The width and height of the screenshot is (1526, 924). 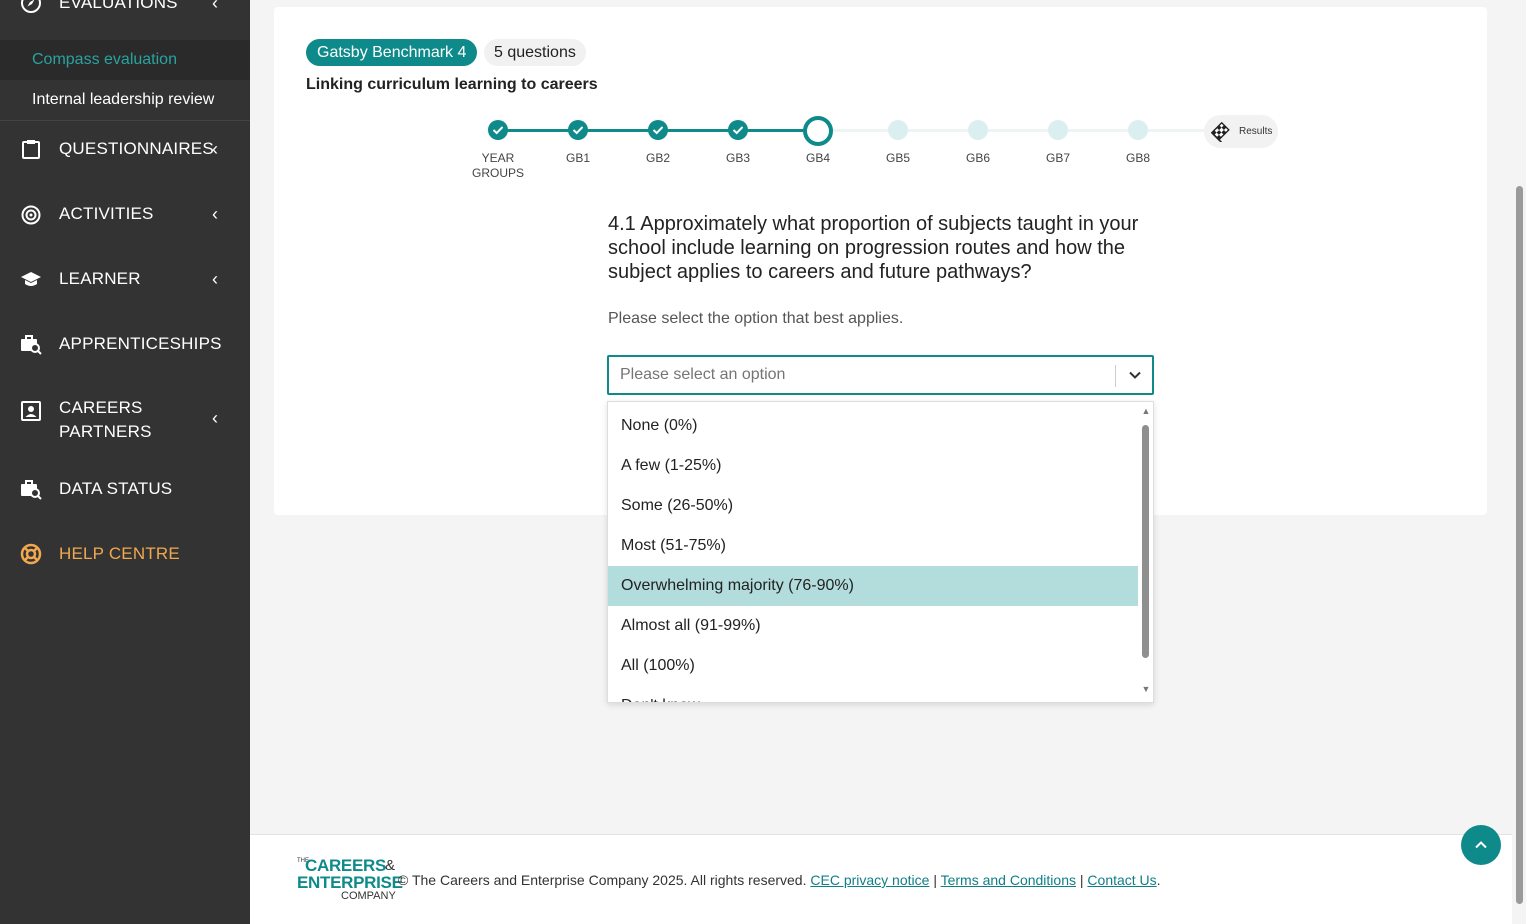 What do you see at coordinates (873, 586) in the screenshot?
I see `option-overwhelming-majority: Overwhelming majority (76-90%)` at bounding box center [873, 586].